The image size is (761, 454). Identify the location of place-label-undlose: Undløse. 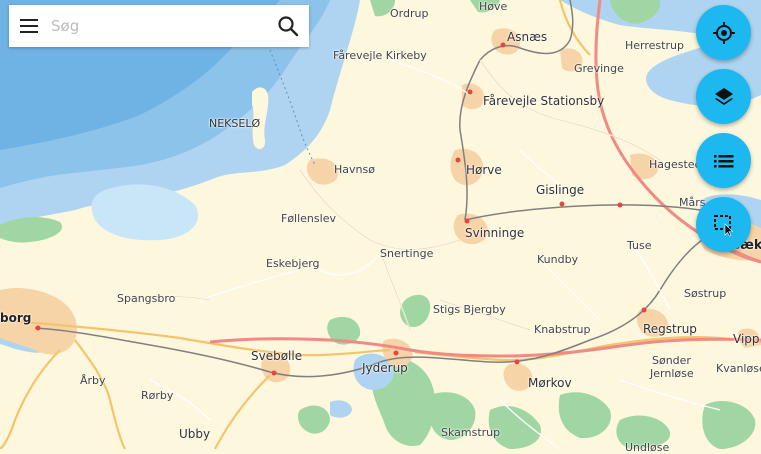
(647, 447).